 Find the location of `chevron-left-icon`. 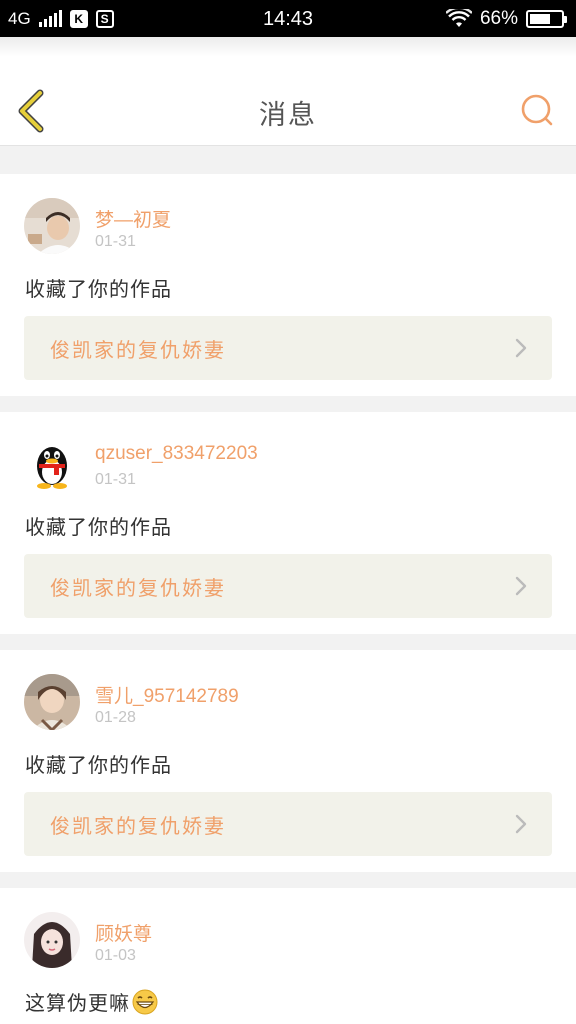

chevron-left-icon is located at coordinates (31, 111).